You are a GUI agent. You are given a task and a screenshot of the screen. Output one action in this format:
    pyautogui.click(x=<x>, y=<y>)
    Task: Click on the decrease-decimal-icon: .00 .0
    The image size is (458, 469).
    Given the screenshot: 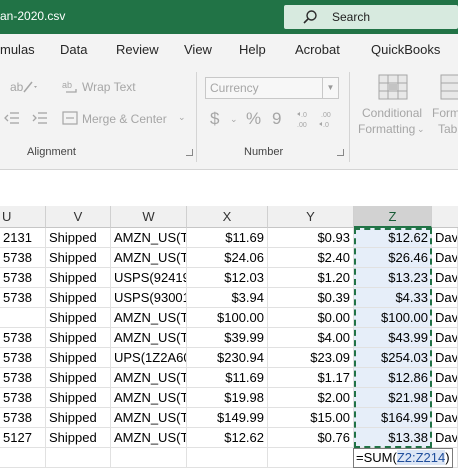 What is the action you would take?
    pyautogui.click(x=328, y=119)
    